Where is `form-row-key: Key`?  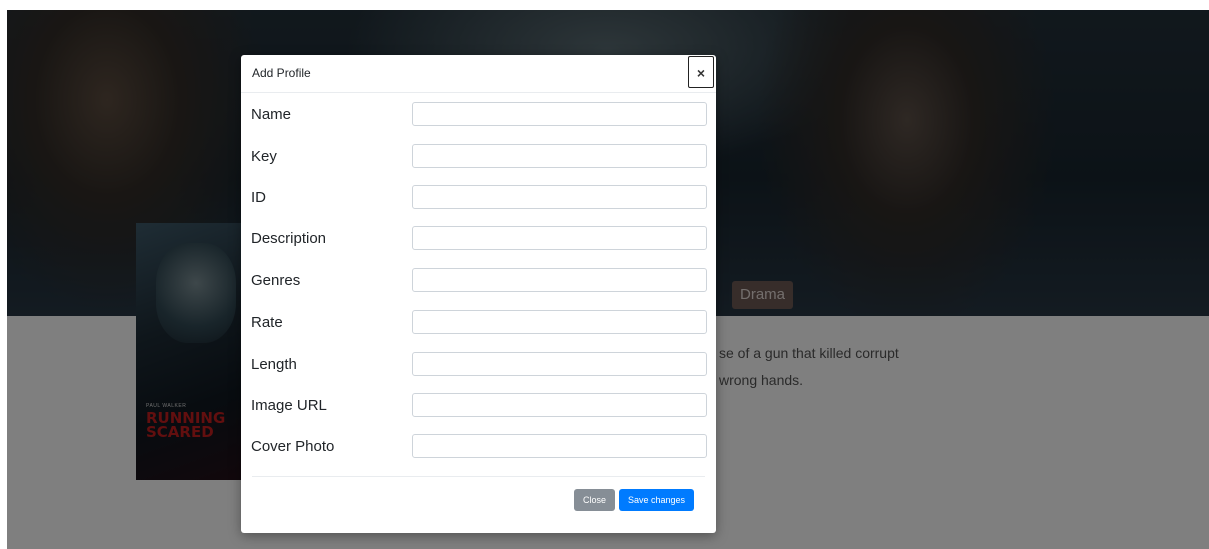 form-row-key: Key is located at coordinates (478, 156).